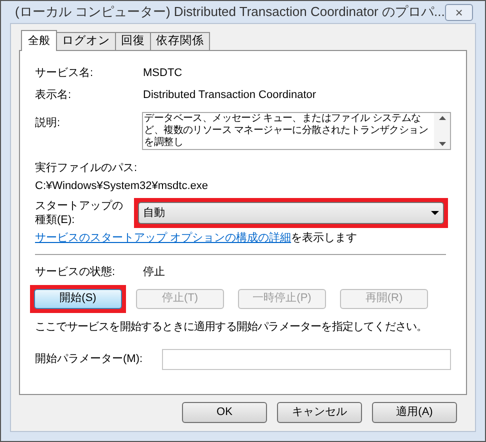  Describe the element at coordinates (162, 73) in the screenshot. I see `field-value: MSDTC` at that location.